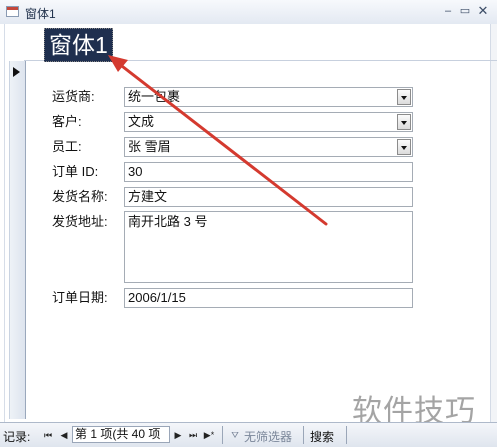  What do you see at coordinates (235, 435) in the screenshot?
I see `filter-icon: ⛛` at bounding box center [235, 435].